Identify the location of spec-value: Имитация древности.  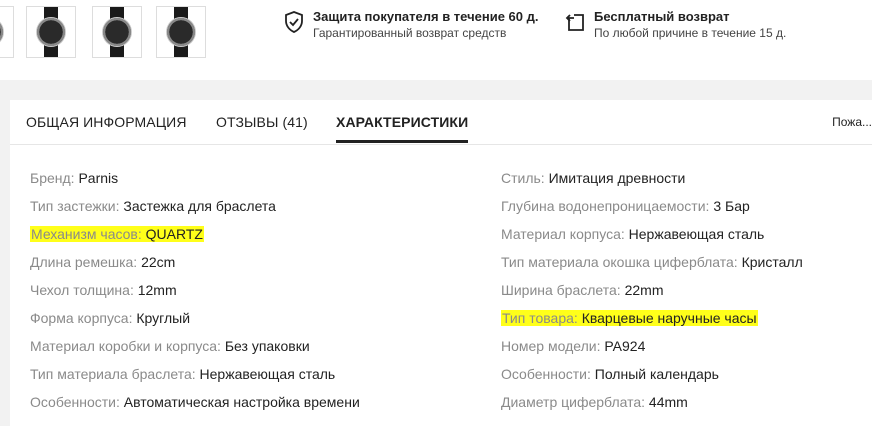
(617, 178).